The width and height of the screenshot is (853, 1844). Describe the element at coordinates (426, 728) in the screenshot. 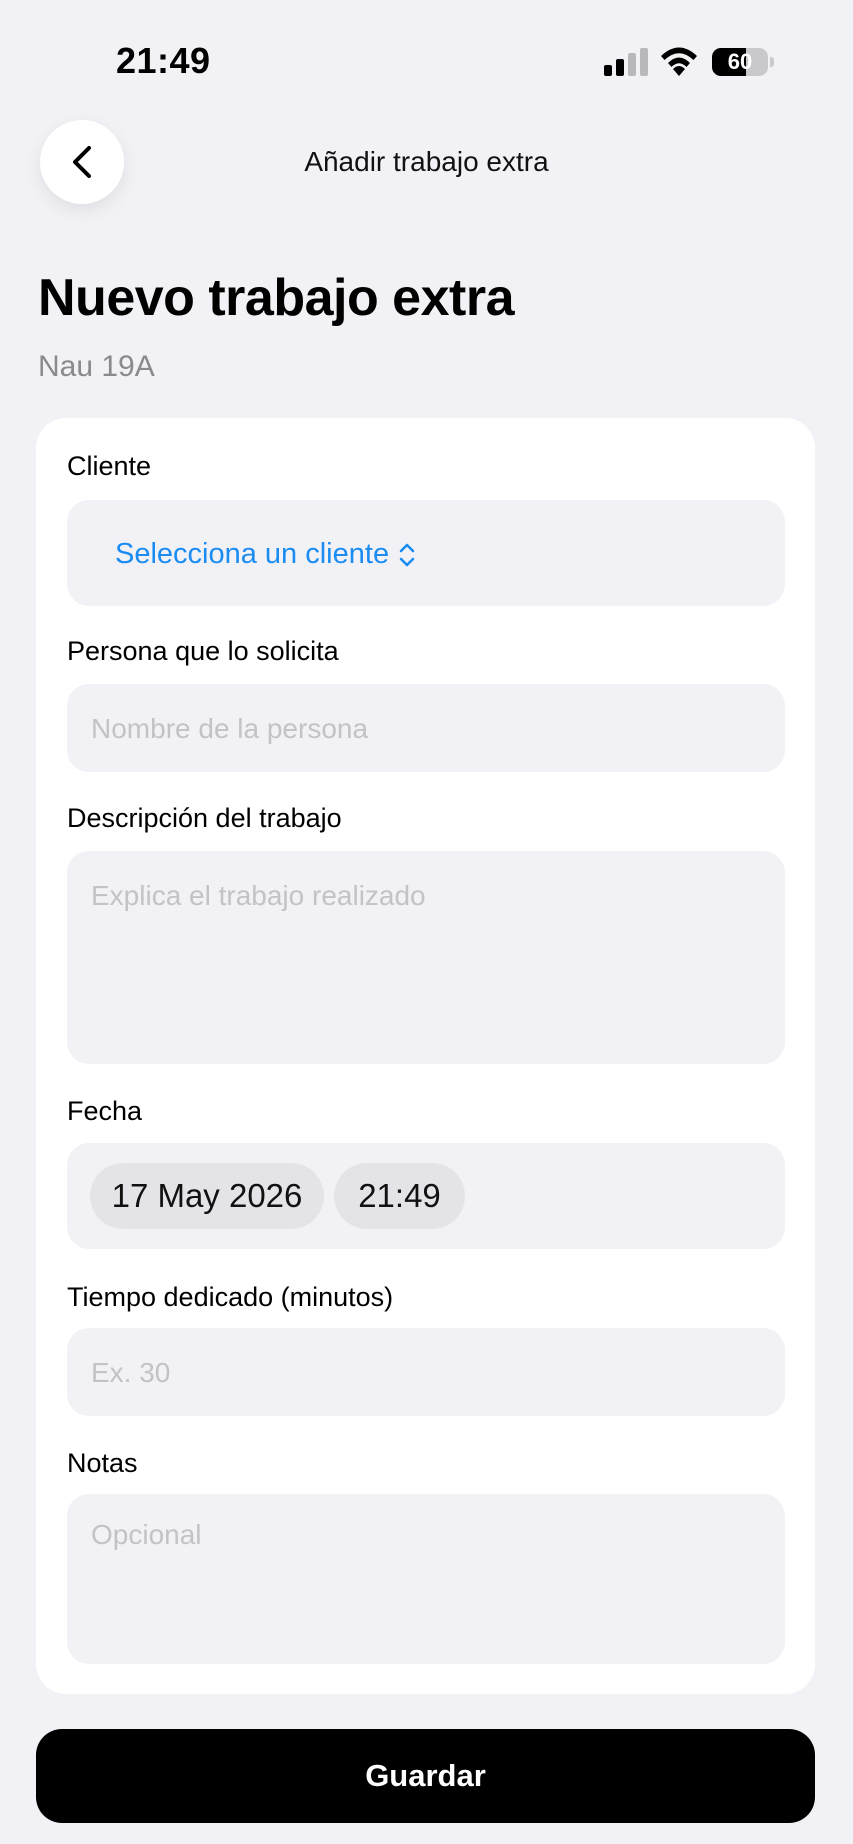

I see `requester-input: Nombre de la persona` at that location.